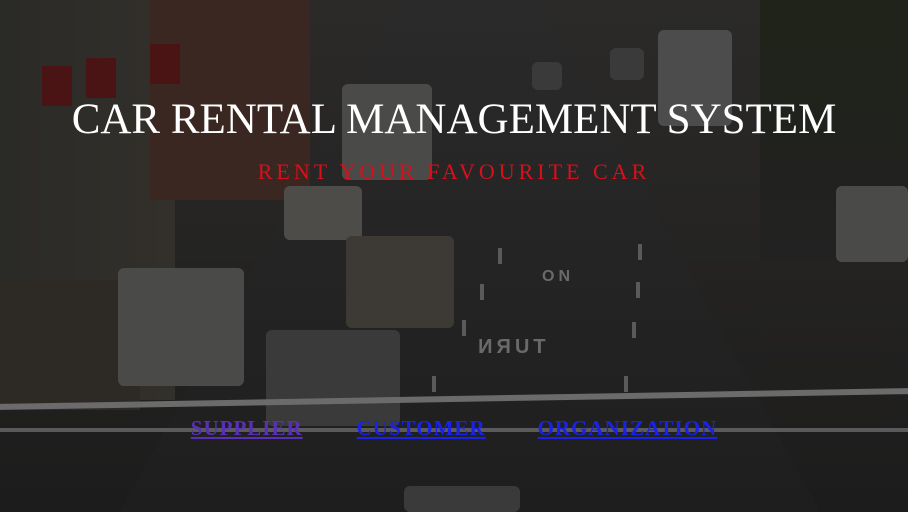  Describe the element at coordinates (628, 428) in the screenshot. I see `organization-link: ORGANIZATION` at that location.